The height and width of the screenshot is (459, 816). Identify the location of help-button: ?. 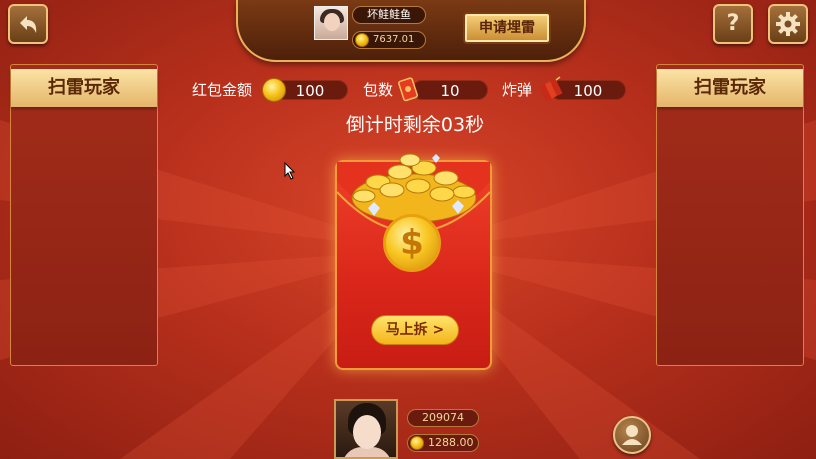
(733, 24).